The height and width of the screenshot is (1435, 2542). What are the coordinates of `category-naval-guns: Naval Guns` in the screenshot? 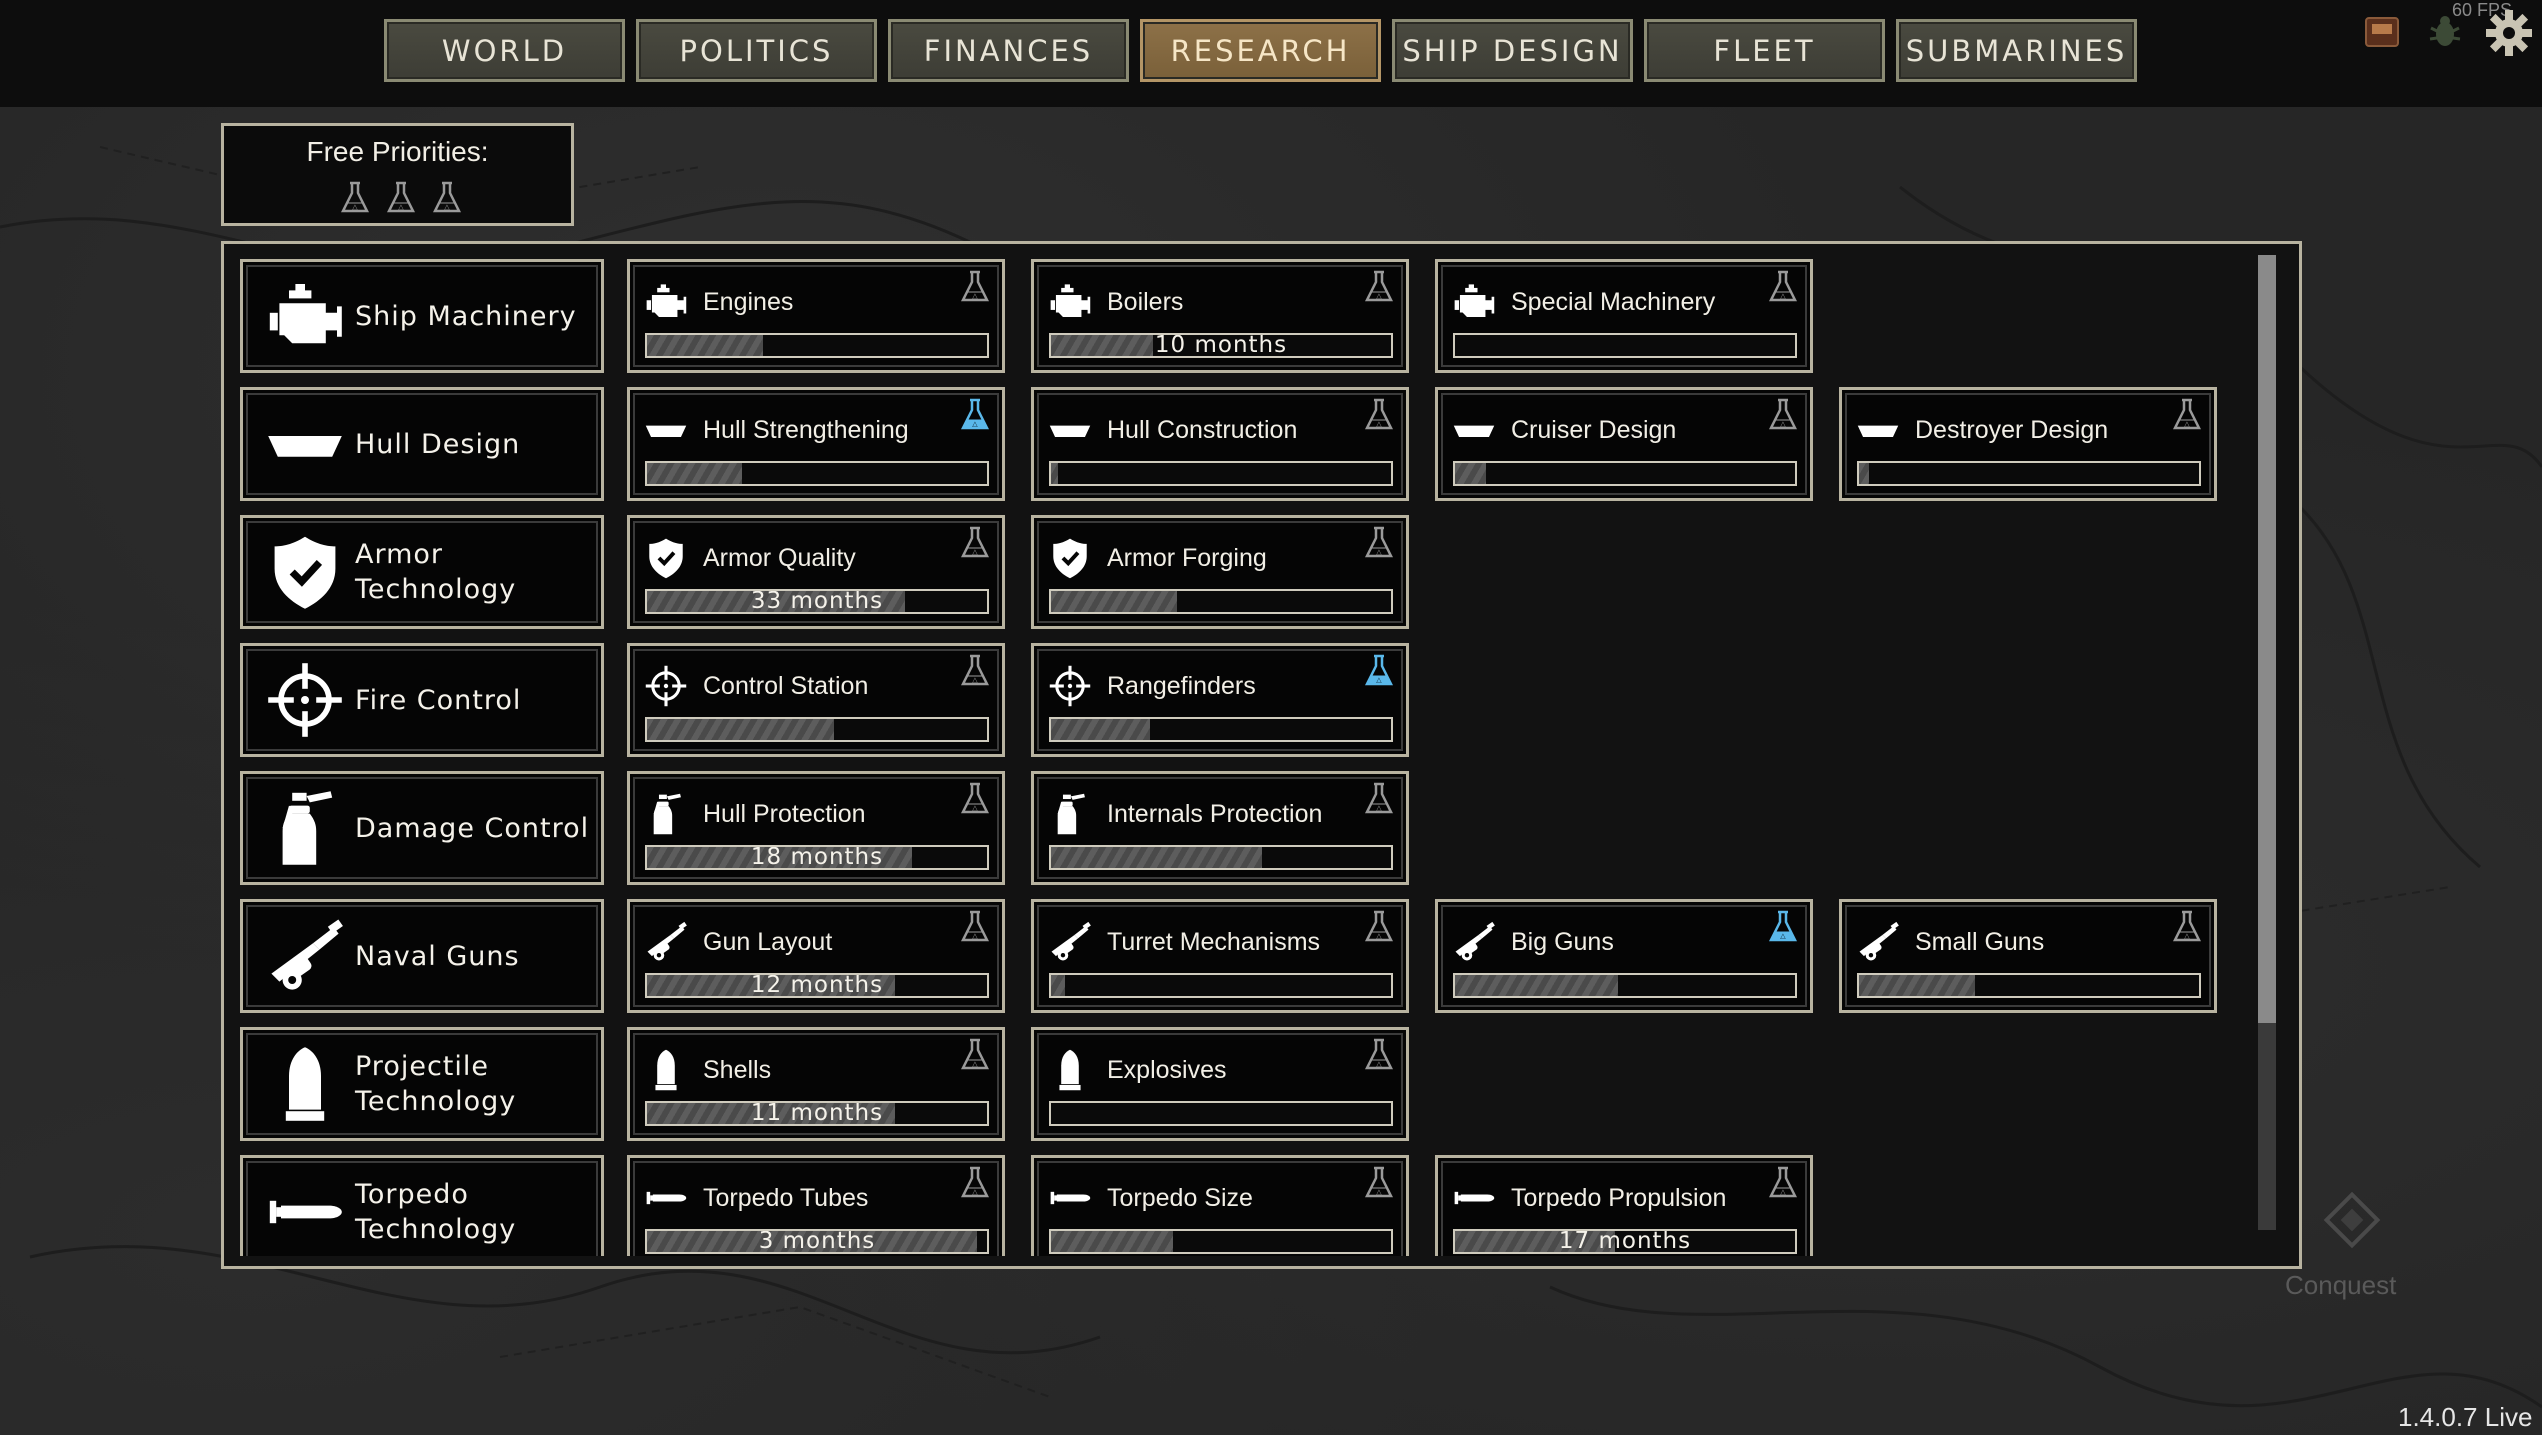 It's located at (422, 956).